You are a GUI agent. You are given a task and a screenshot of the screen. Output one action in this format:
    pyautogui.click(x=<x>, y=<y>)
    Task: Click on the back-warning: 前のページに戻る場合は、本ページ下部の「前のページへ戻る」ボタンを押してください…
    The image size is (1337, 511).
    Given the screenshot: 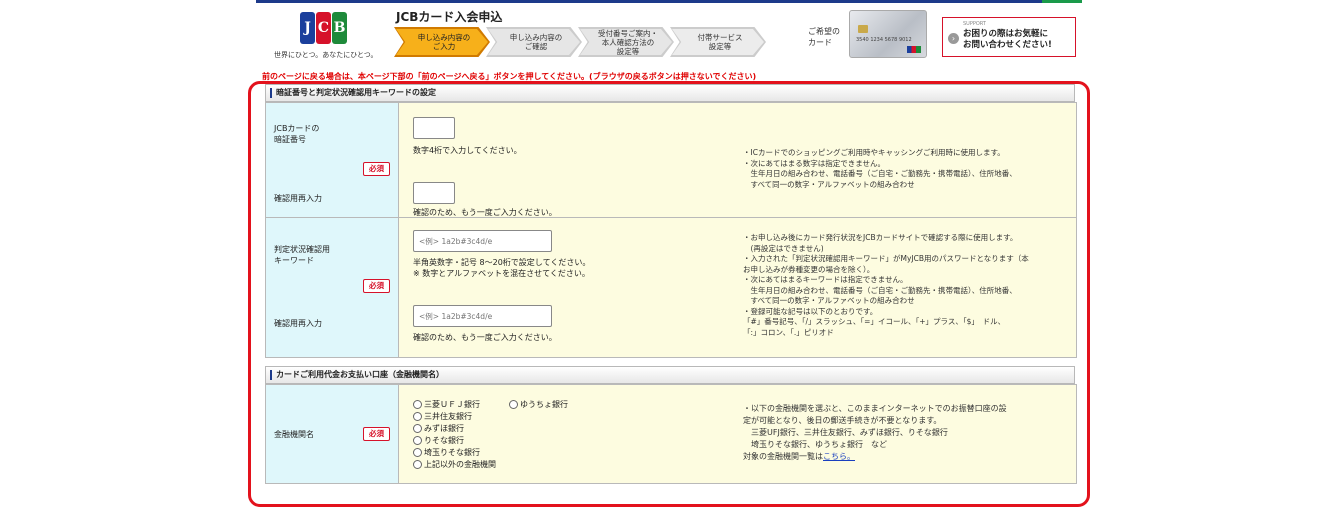 What is the action you would take?
    pyautogui.click(x=509, y=76)
    